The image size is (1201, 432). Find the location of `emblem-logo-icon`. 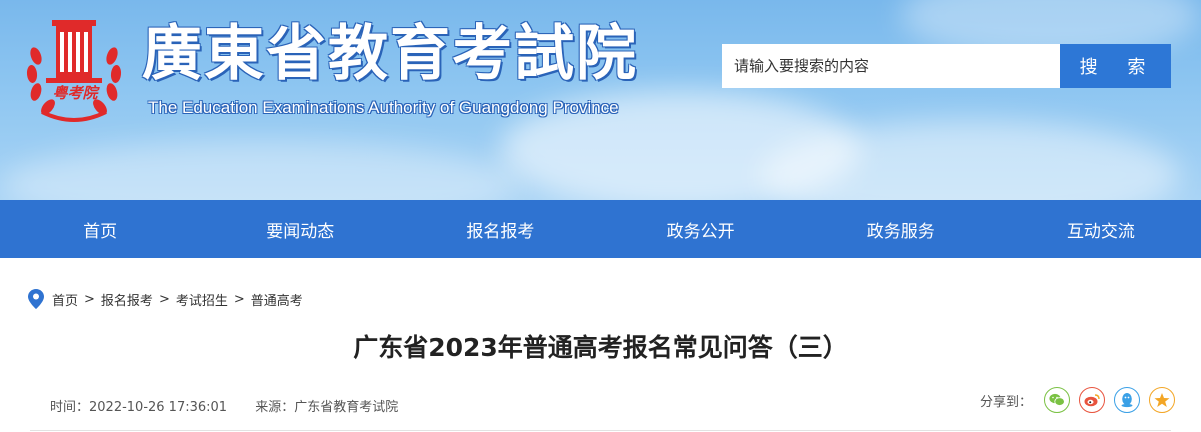

emblem-logo-icon is located at coordinates (74, 71).